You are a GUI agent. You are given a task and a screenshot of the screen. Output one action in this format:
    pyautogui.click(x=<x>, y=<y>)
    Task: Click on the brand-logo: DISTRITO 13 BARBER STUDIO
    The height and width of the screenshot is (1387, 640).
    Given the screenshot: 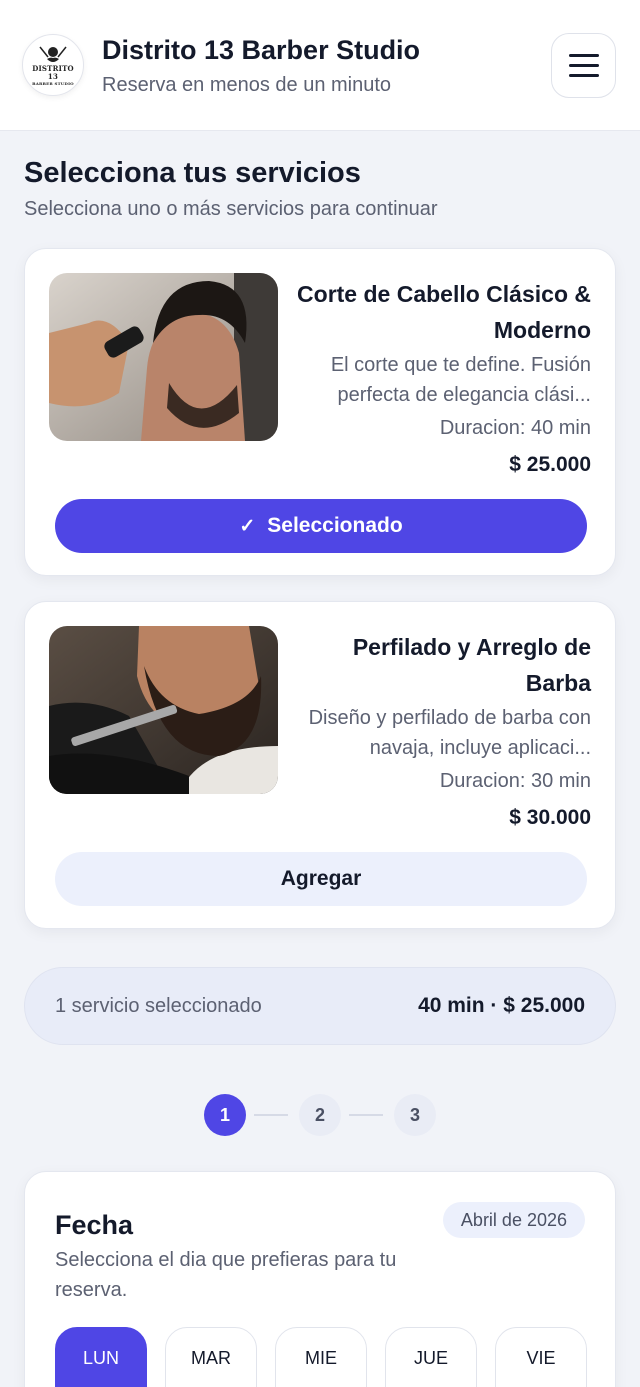 What is the action you would take?
    pyautogui.click(x=53, y=65)
    